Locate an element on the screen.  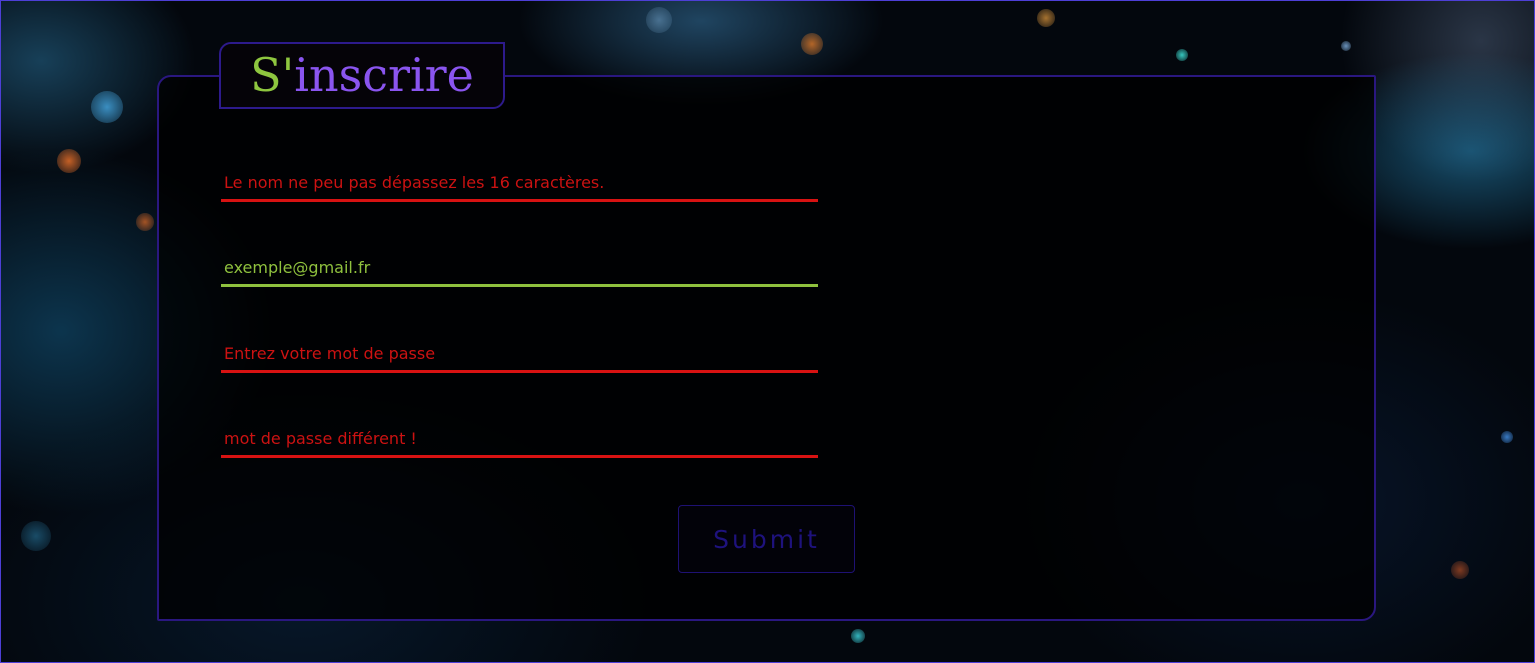
submit-button: Submit is located at coordinates (766, 539).